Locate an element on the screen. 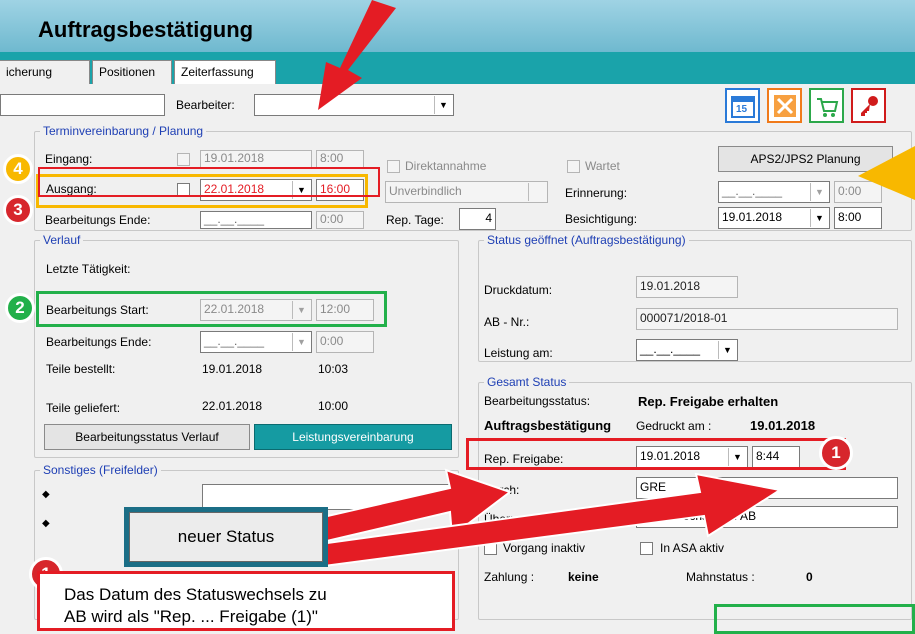 This screenshot has width=915, height=634. geliefert-time: 10:00 is located at coordinates (333, 406).